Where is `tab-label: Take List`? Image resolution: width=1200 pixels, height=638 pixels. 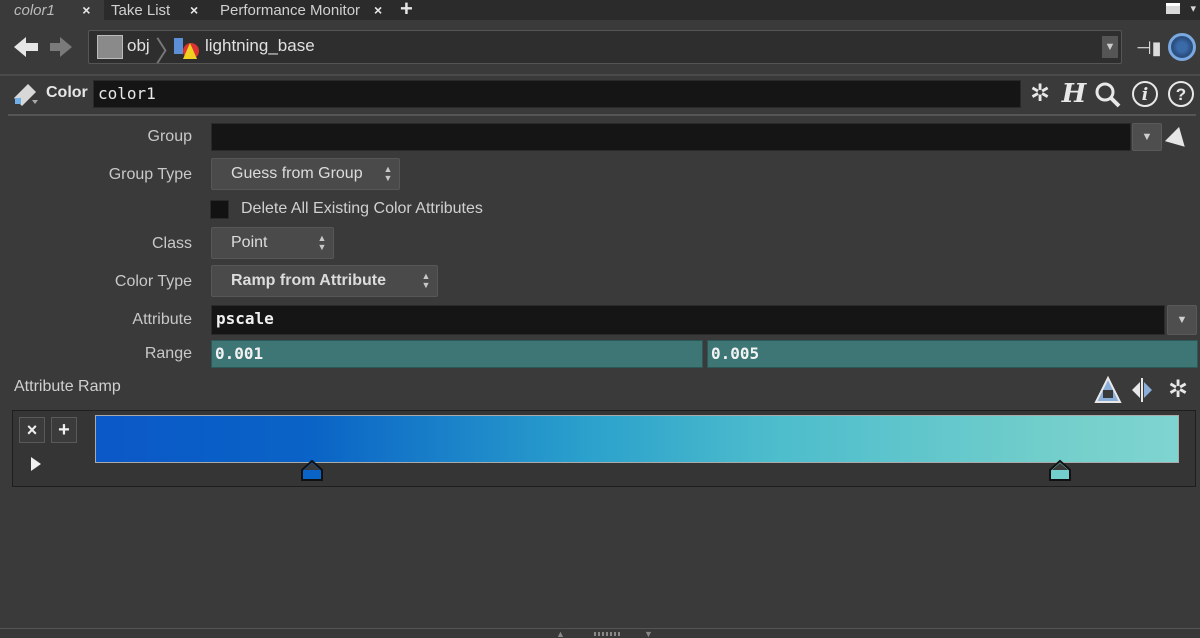 tab-label: Take List is located at coordinates (141, 10).